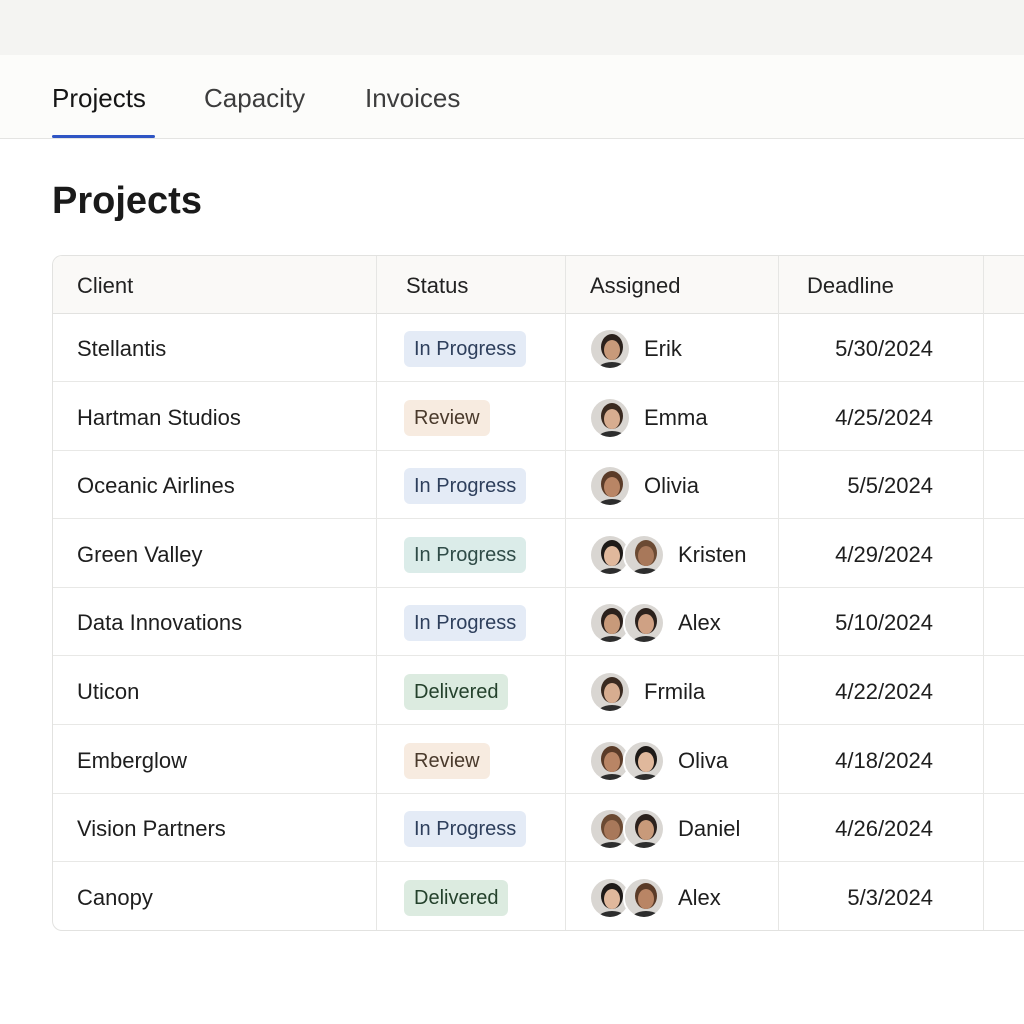 This screenshot has height=1024, width=1024. Describe the element at coordinates (538, 285) in the screenshot. I see `table-header: Client Status Assigned Deadline` at that location.